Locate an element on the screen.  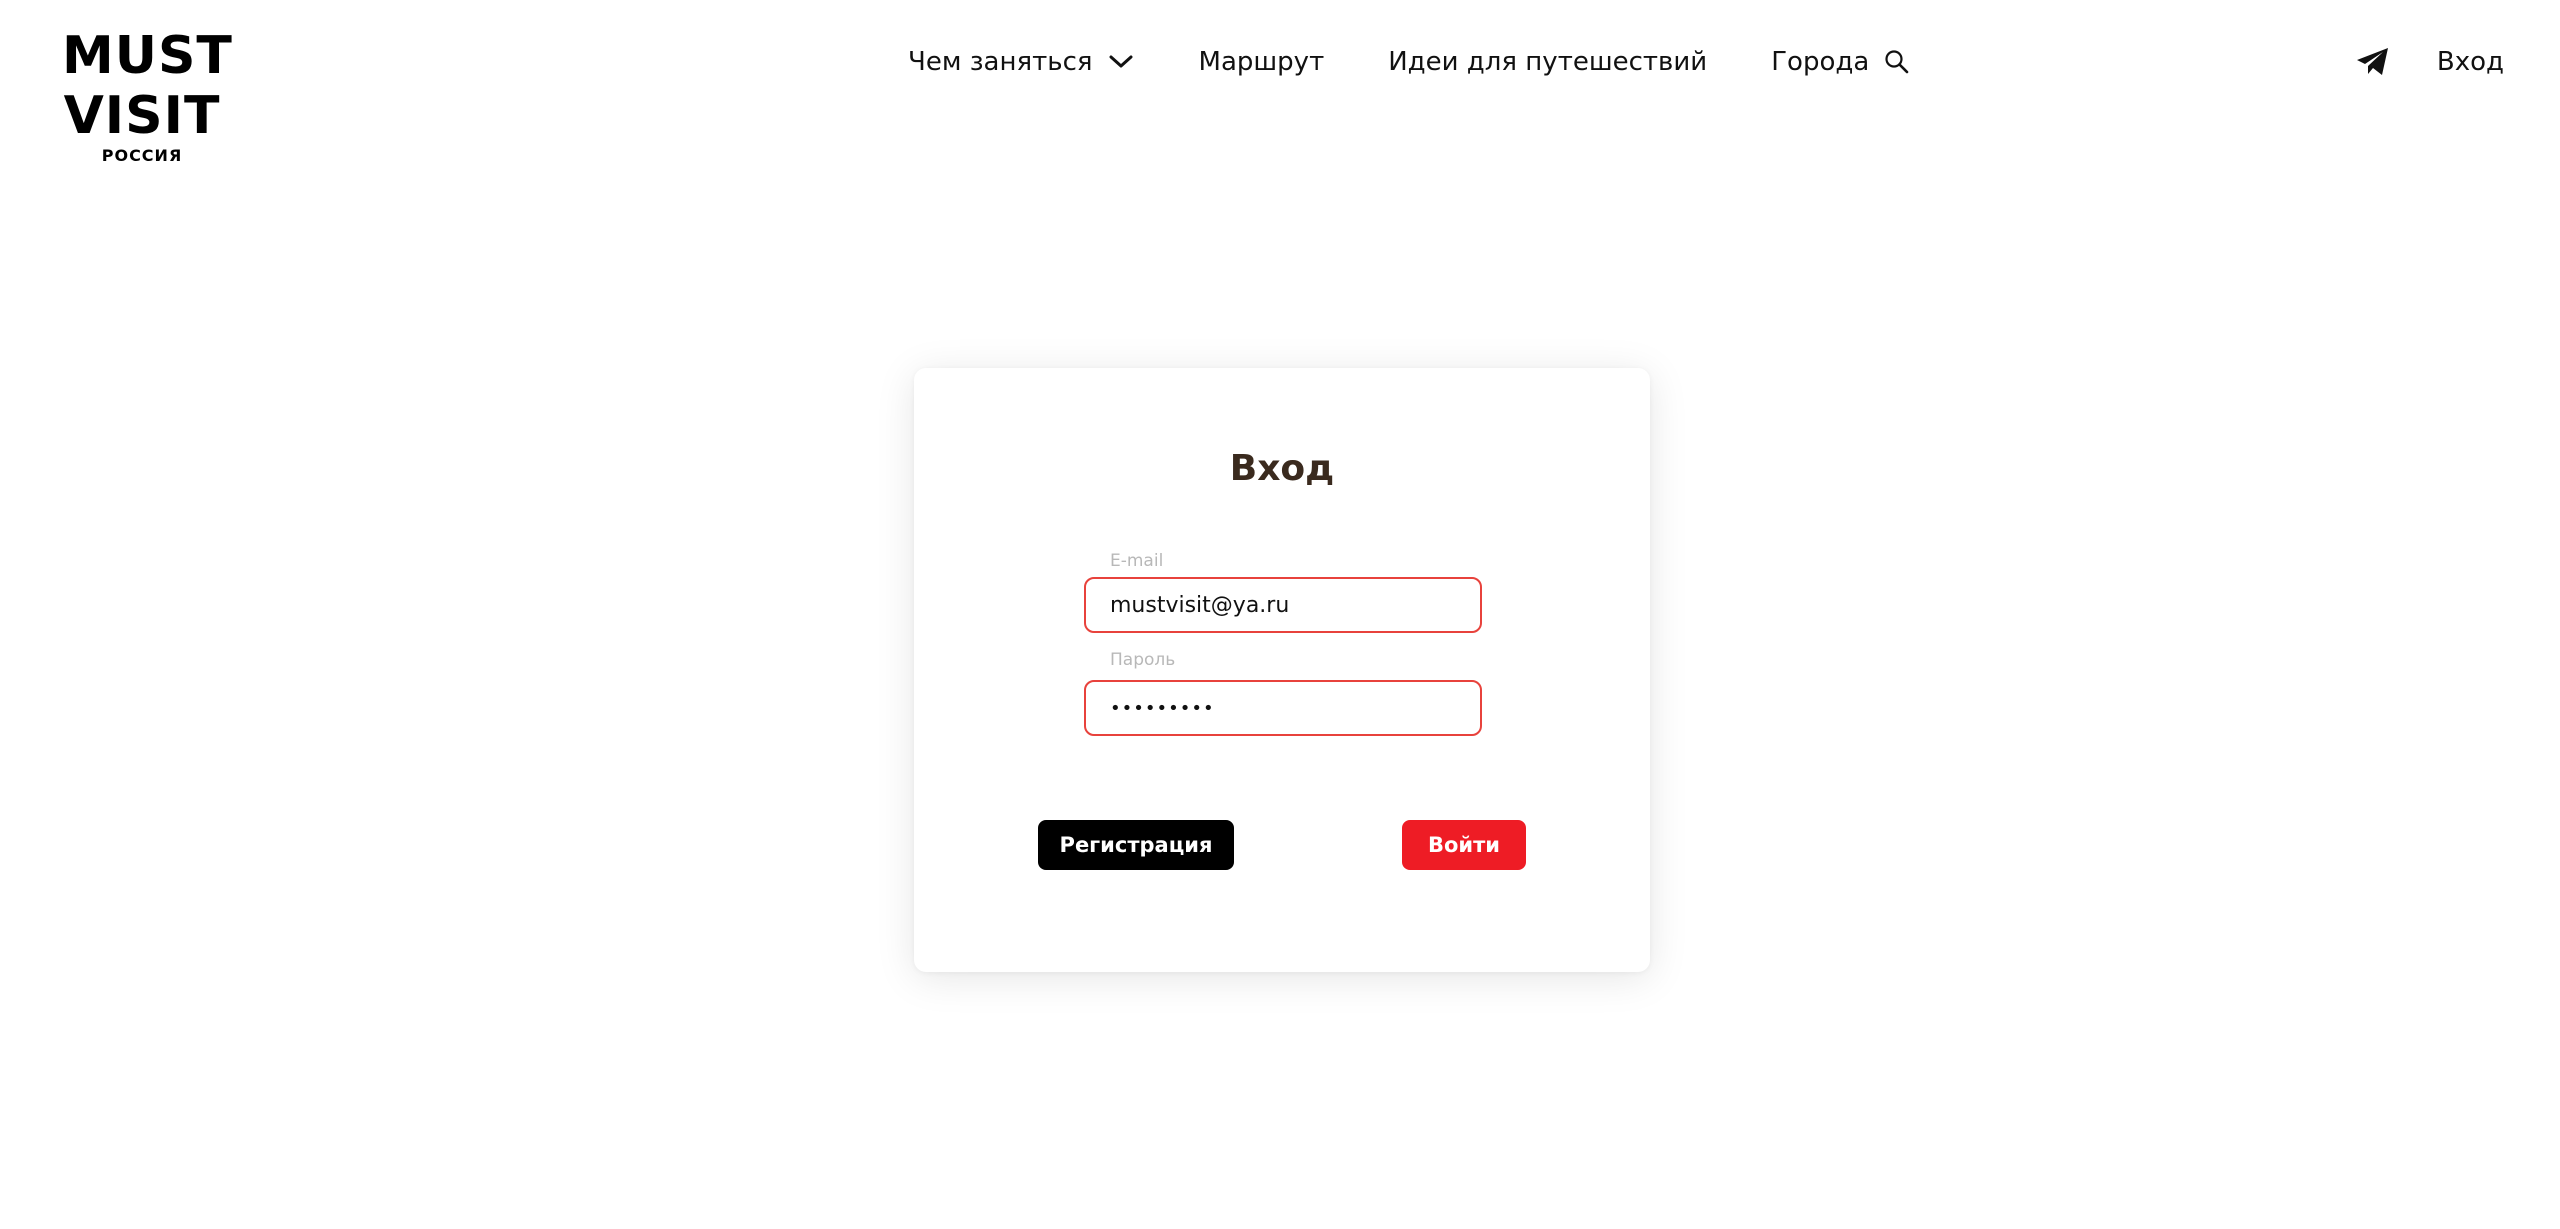
nav-item-travel-ideas: Идеи для путешествий is located at coordinates (1547, 62).